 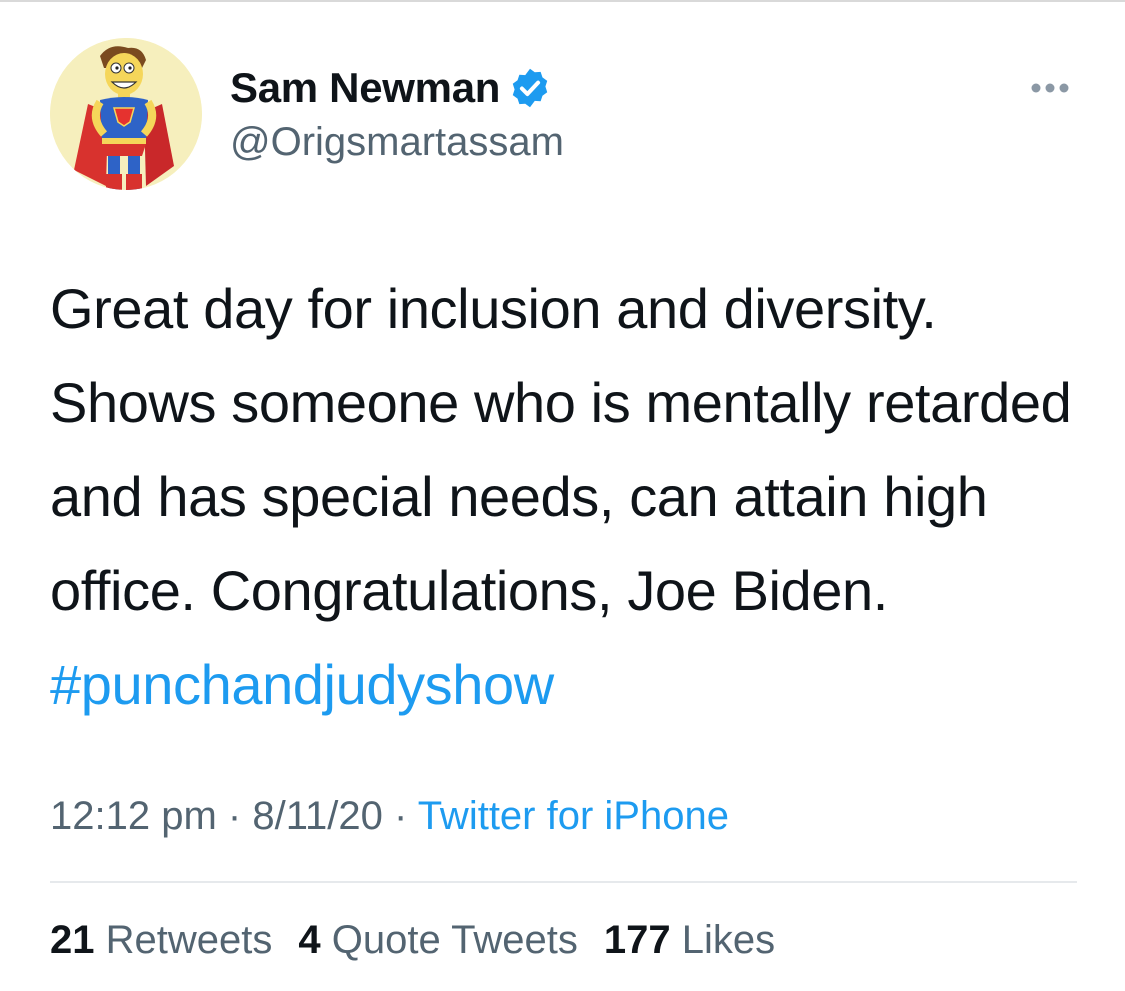 What do you see at coordinates (309, 940) in the screenshot?
I see `quote-tweets-count: 4` at bounding box center [309, 940].